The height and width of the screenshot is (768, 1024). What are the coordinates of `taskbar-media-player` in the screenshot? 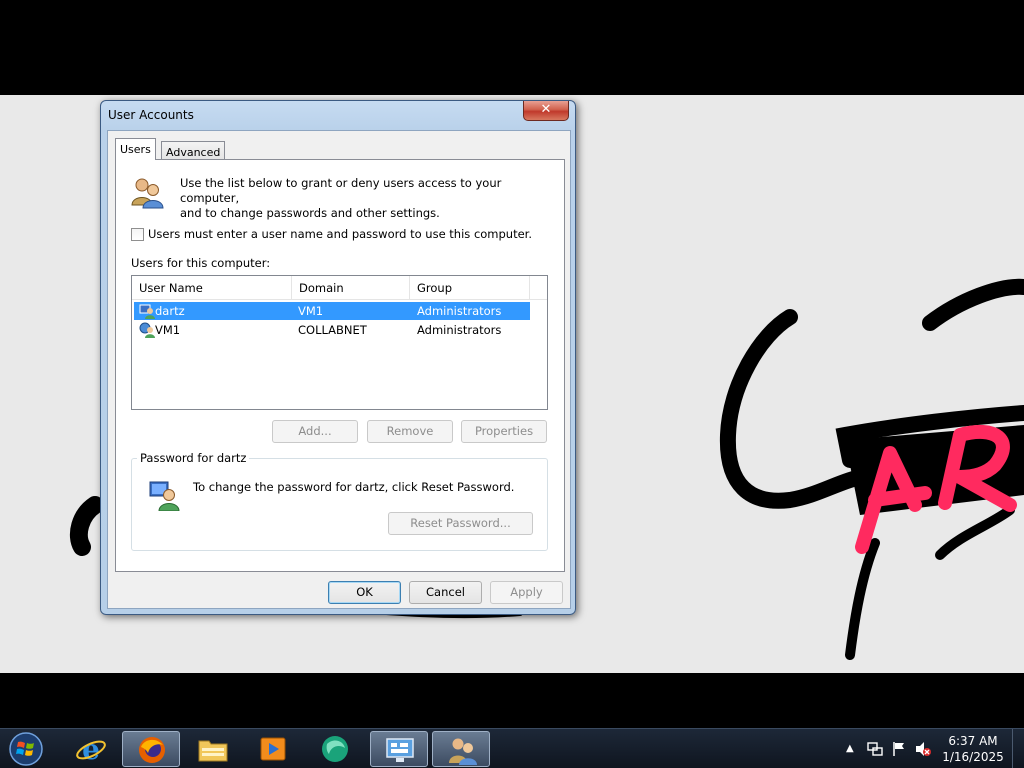 It's located at (273, 749).